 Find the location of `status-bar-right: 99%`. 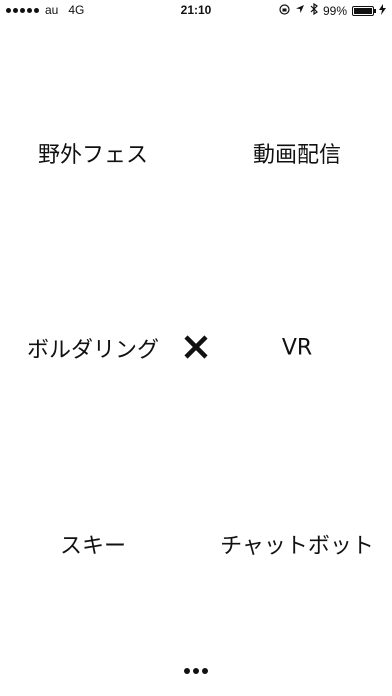

status-bar-right: 99% is located at coordinates (332, 10).